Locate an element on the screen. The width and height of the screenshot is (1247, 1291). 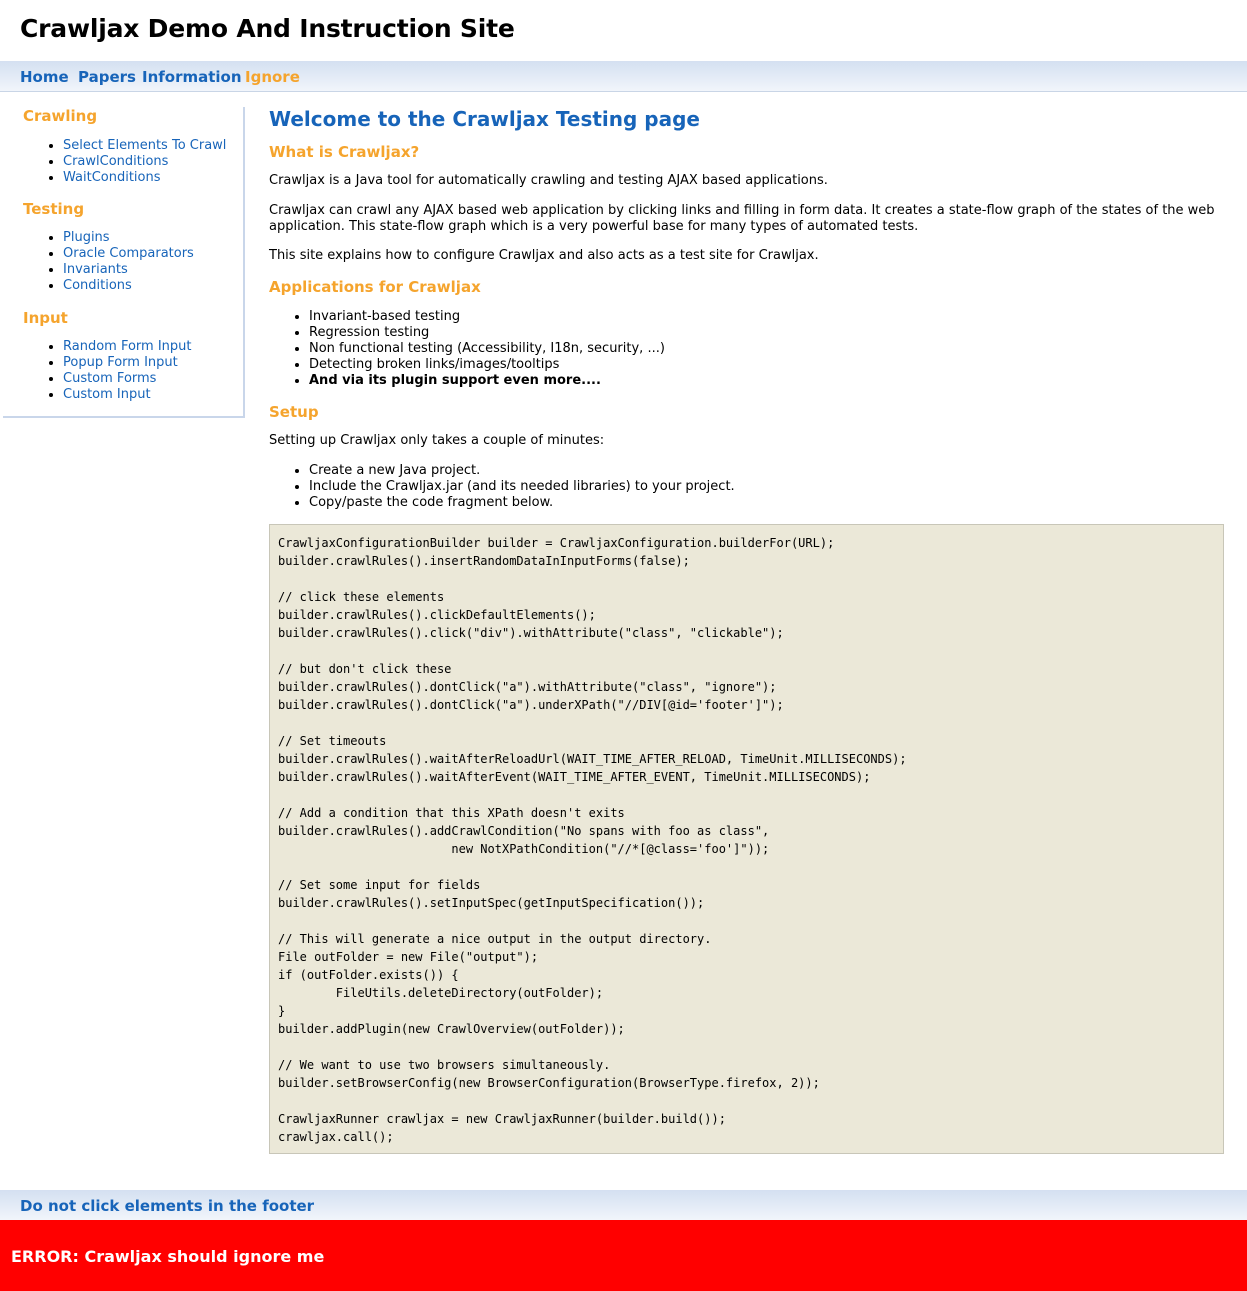
sidebar-link-custom-input: Custom Input is located at coordinates (107, 394).